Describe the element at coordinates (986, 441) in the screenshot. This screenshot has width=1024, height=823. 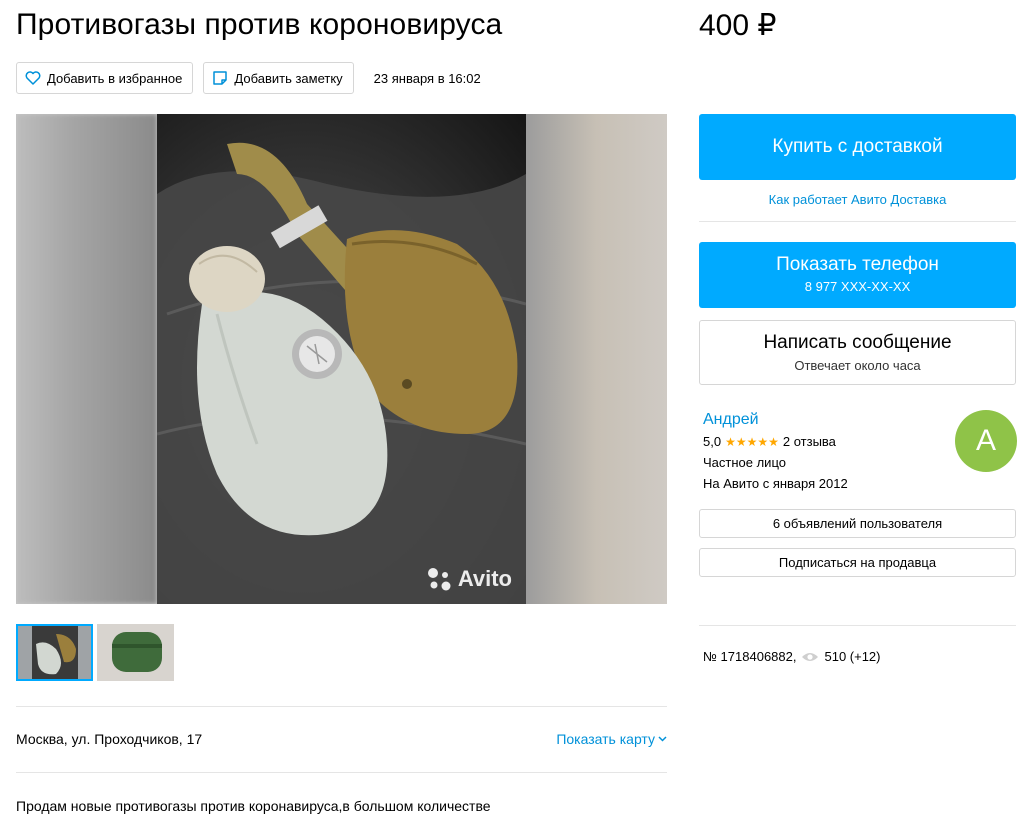
I see `avatar: А` at that location.